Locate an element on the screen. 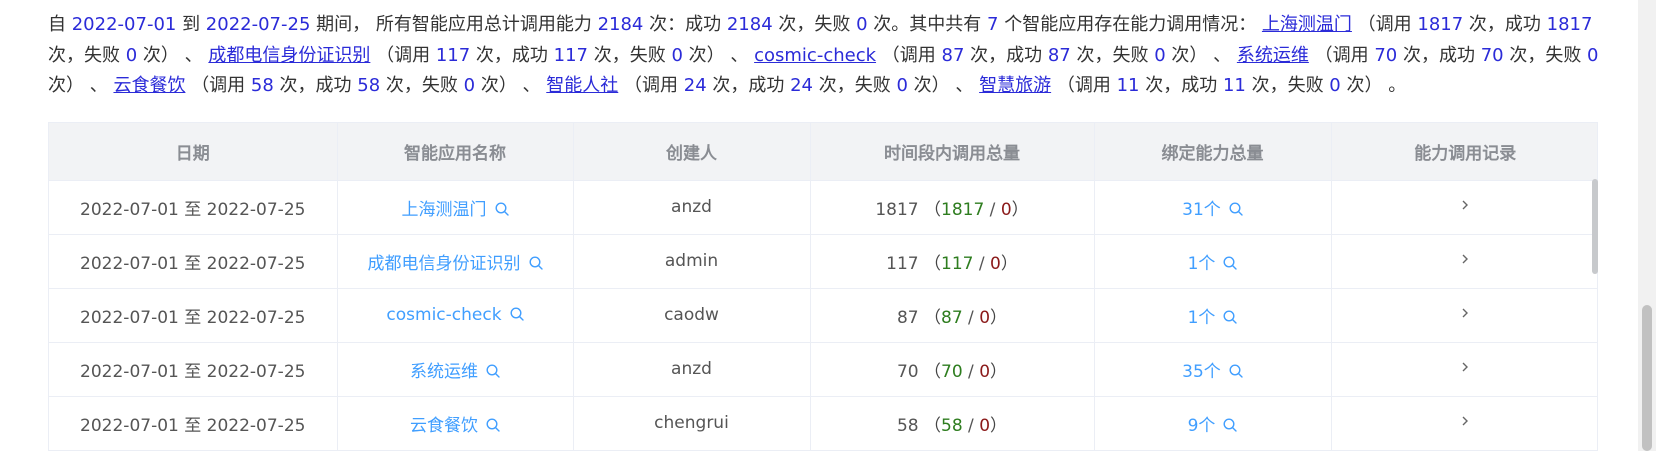  cell-app-name: 系统运维 is located at coordinates (455, 369).